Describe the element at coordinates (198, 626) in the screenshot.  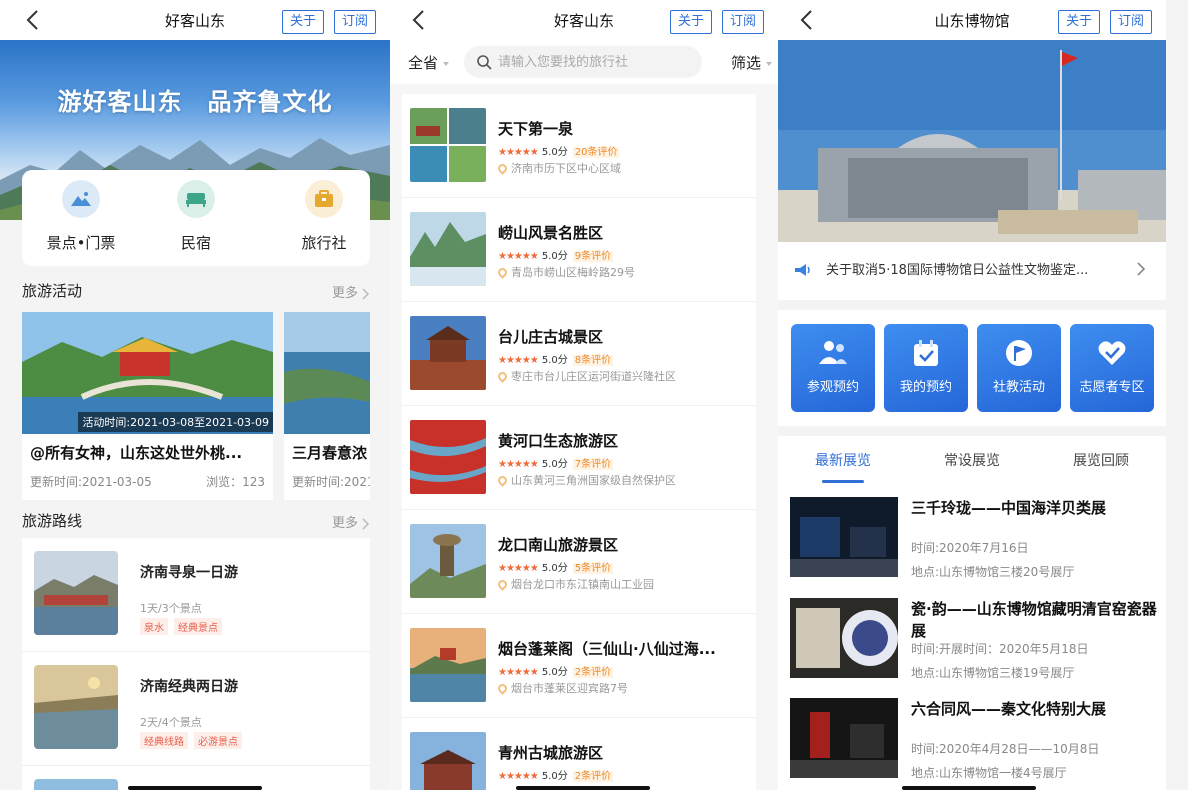
I see `tag: 经典景点` at that location.